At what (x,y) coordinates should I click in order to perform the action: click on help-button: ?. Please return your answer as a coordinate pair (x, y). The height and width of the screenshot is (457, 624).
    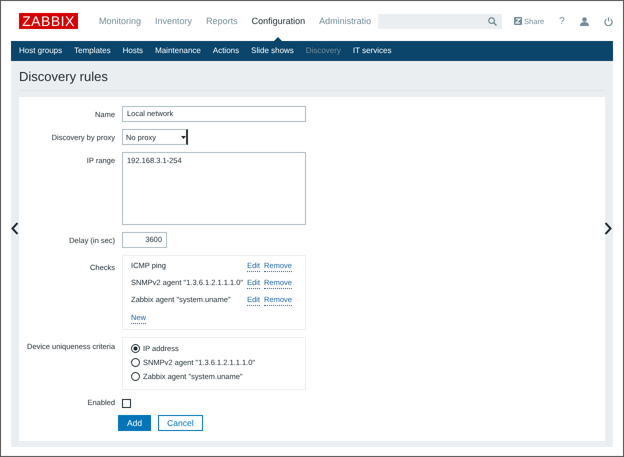
    Looking at the image, I should click on (562, 21).